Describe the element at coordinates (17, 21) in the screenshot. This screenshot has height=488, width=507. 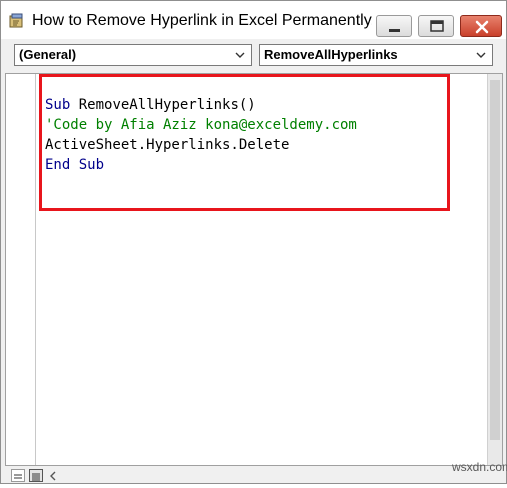
I see `vba-editor-icon` at that location.